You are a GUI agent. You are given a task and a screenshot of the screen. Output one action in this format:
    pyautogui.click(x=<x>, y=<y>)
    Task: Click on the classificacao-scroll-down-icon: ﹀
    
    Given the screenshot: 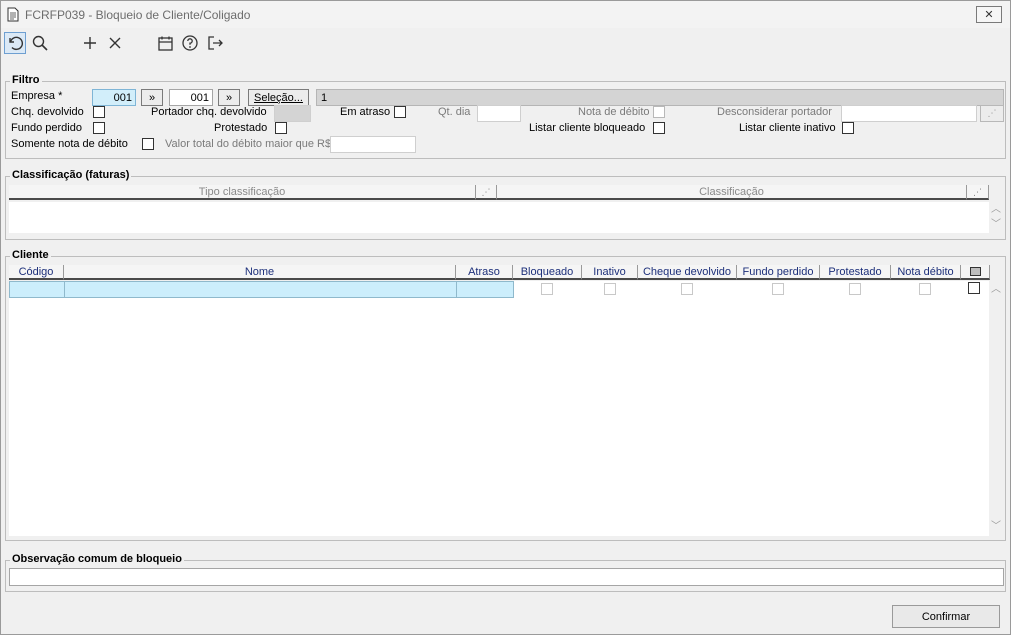 What is the action you would take?
    pyautogui.click(x=996, y=225)
    